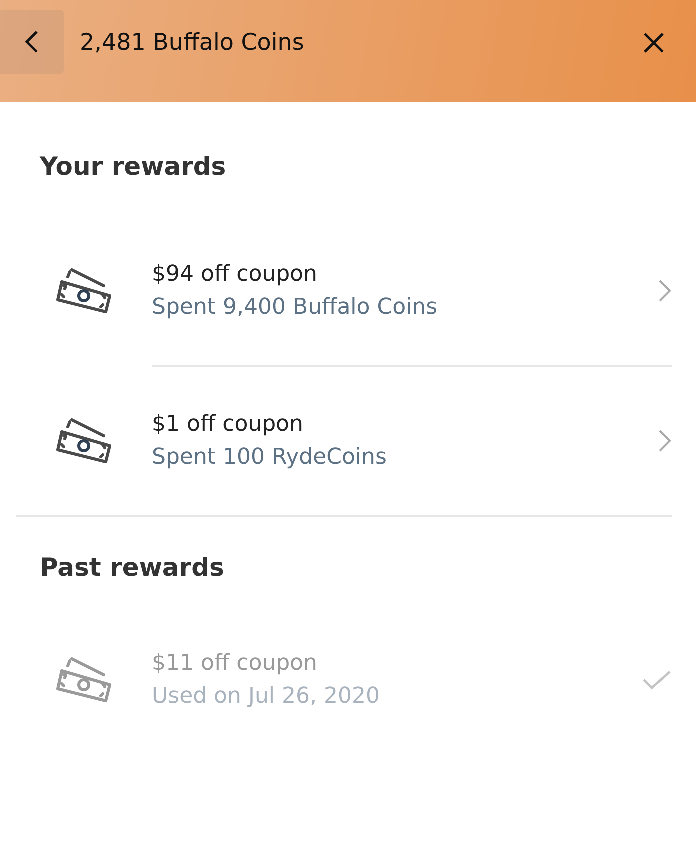 The width and height of the screenshot is (696, 864). Describe the element at coordinates (134, 166) in the screenshot. I see `section-heading: Your rewards` at that location.